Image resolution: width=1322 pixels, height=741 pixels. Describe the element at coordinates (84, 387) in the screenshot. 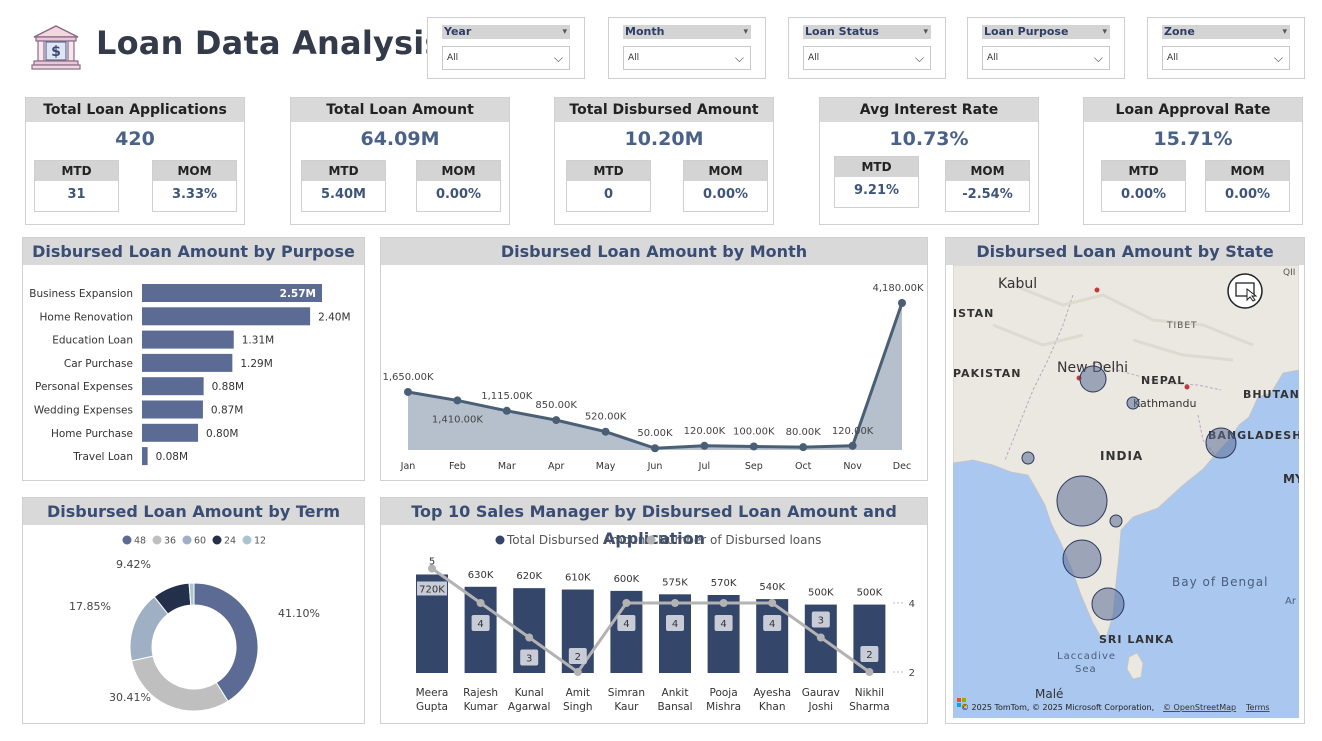

I see `category-label: Personal Expenses` at that location.